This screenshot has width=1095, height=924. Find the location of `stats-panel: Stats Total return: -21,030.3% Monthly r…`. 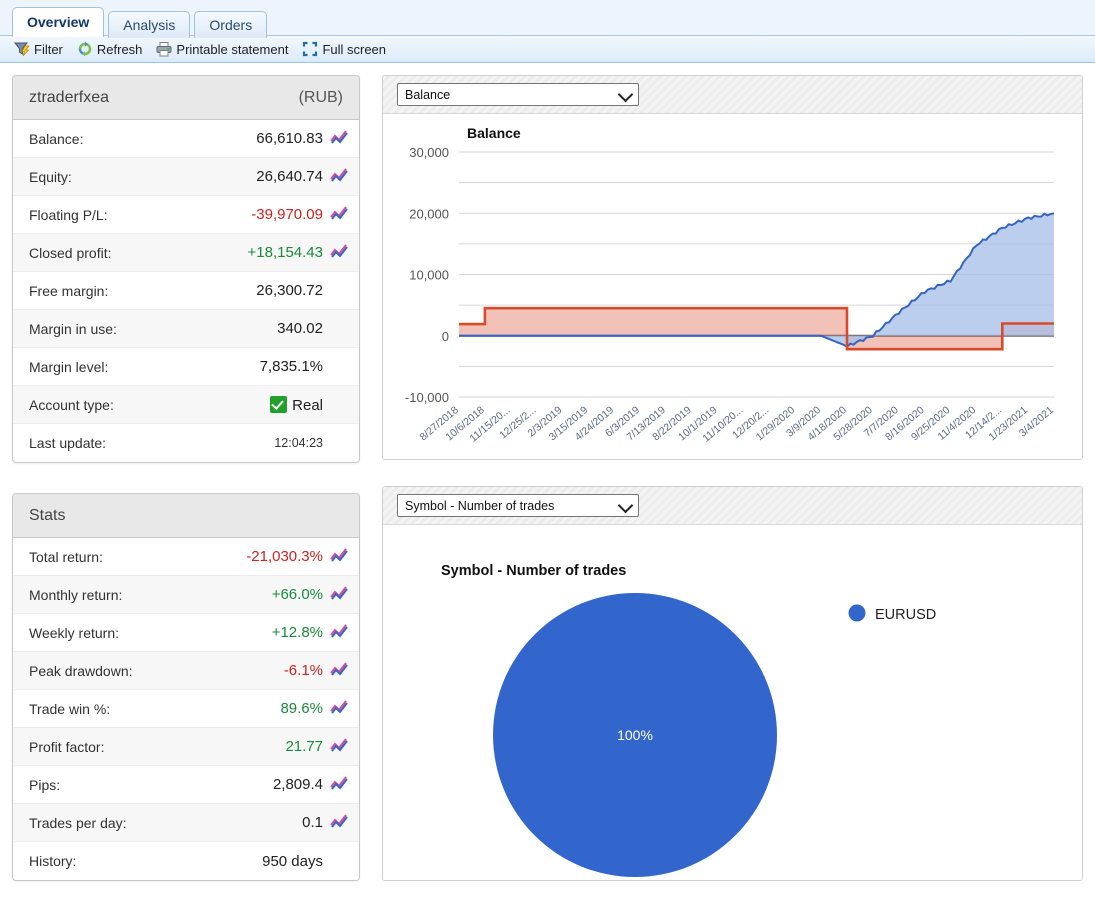

stats-panel: Stats Total return: -21,030.3% Monthly r… is located at coordinates (186, 687).